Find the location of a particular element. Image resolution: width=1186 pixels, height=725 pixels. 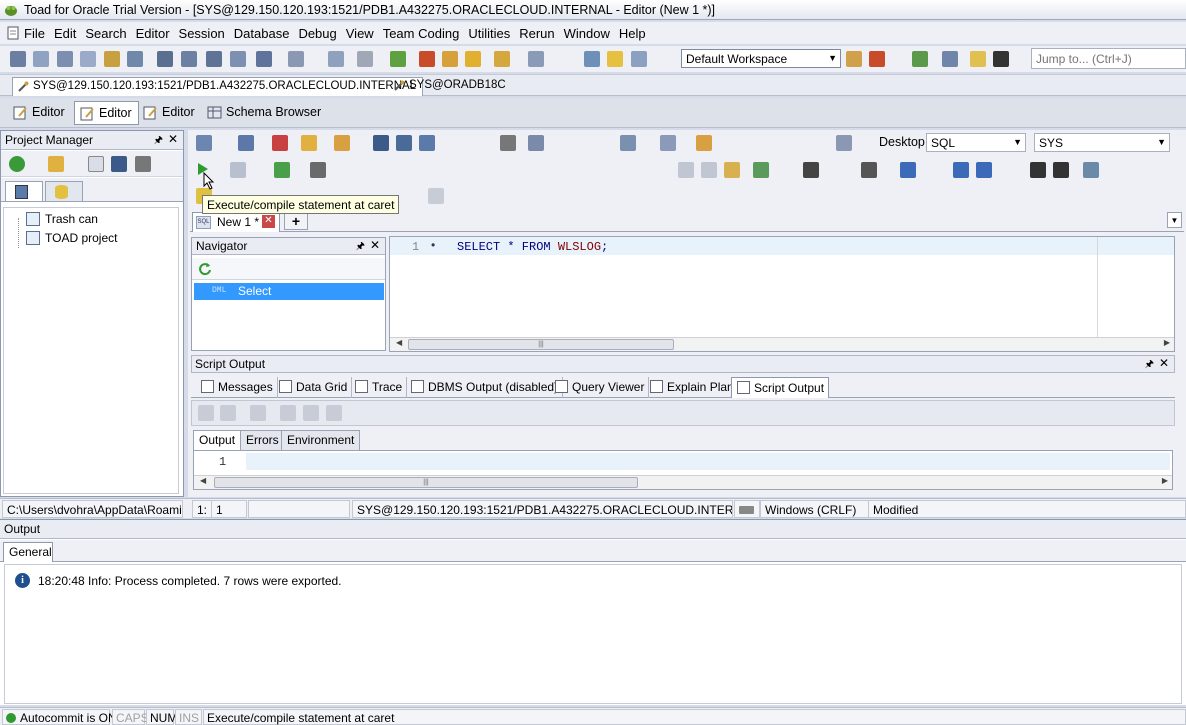

list-icon is located at coordinates (318, 170).